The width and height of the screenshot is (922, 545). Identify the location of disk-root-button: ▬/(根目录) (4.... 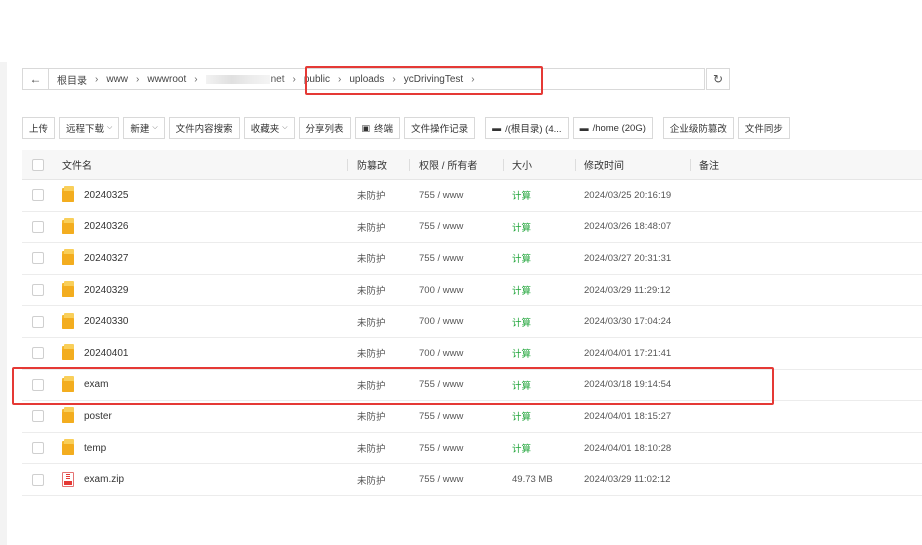
(527, 128).